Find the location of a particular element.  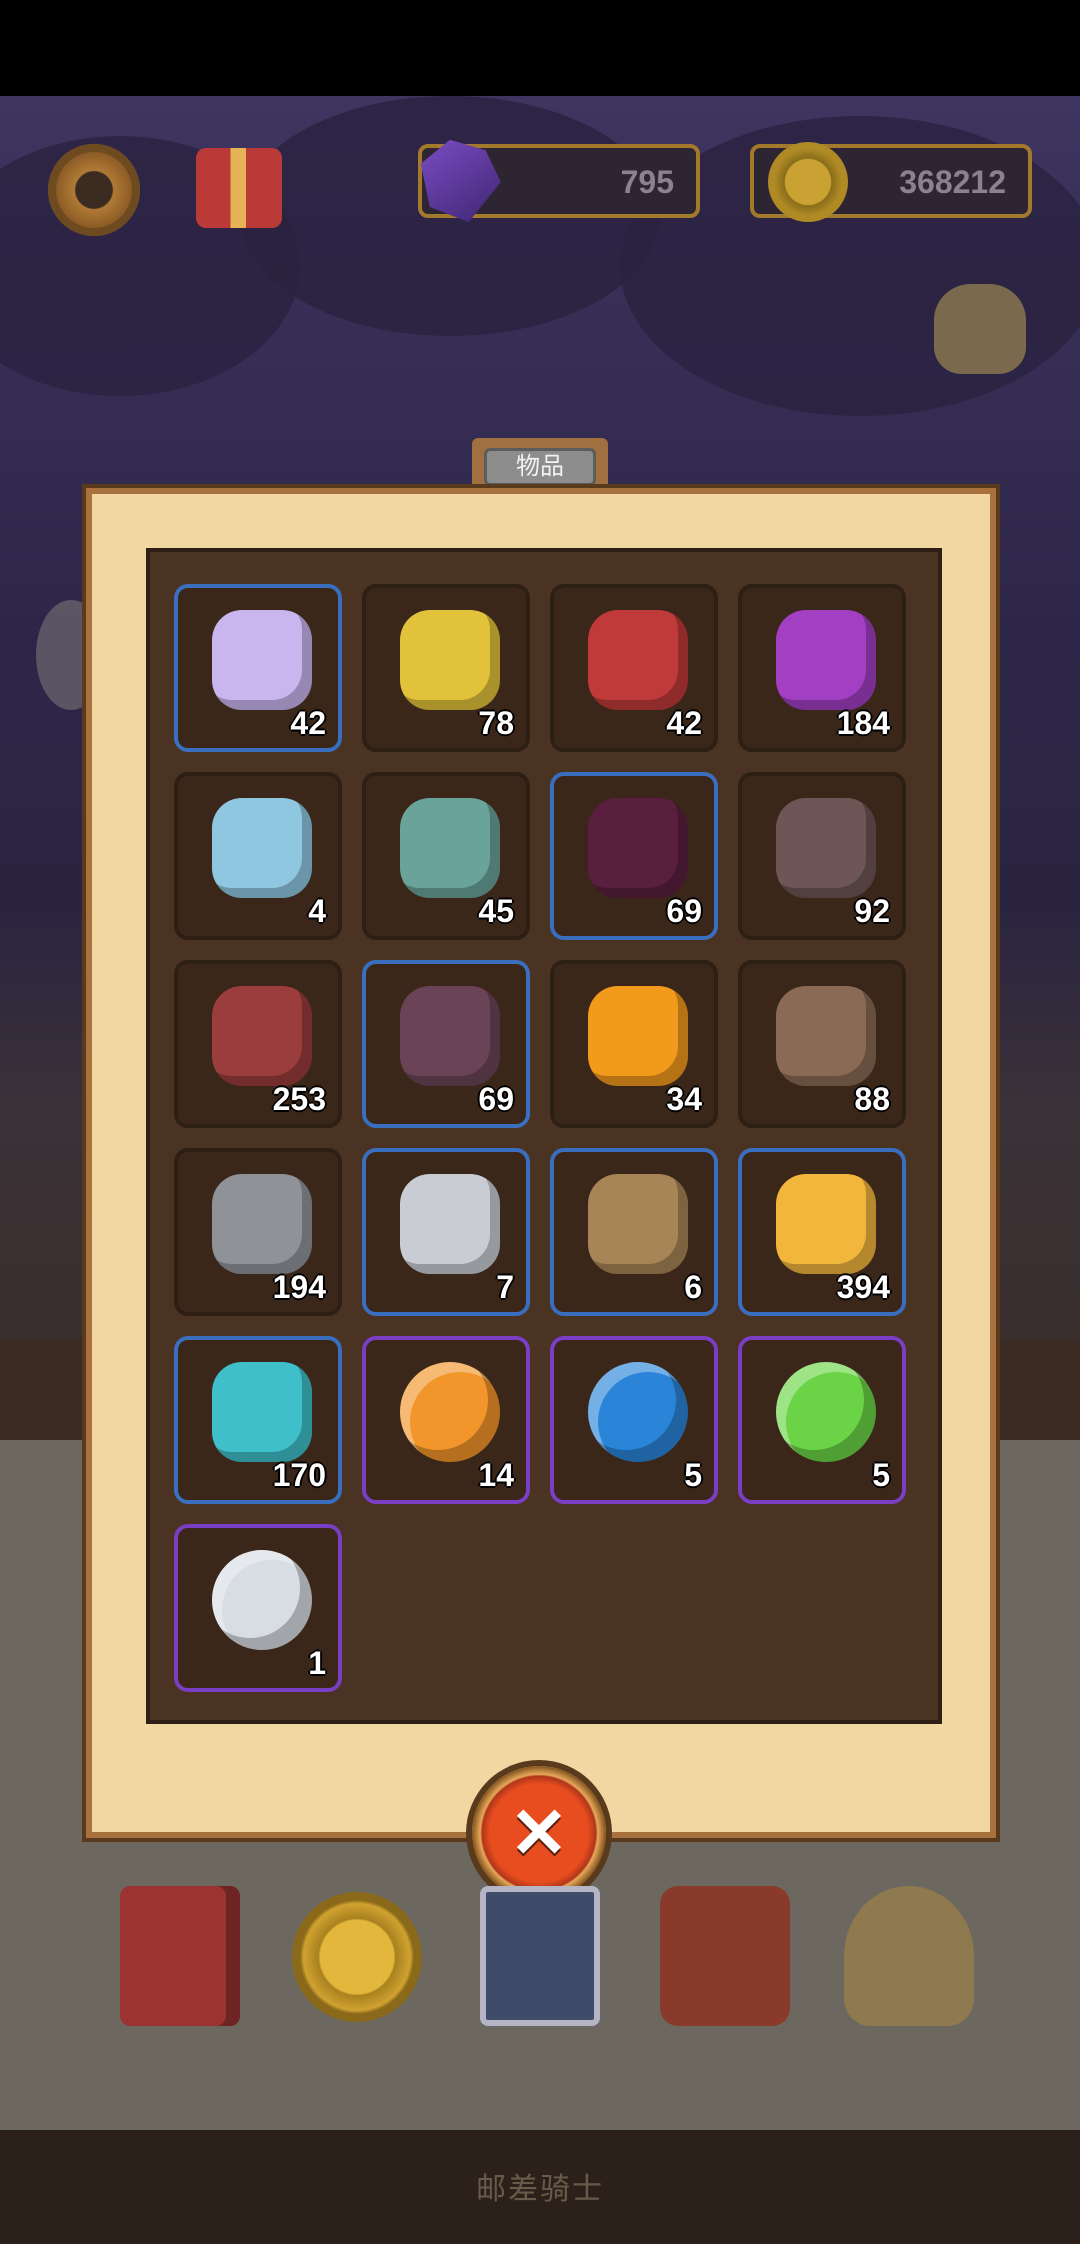

status-bar is located at coordinates (540, 48).